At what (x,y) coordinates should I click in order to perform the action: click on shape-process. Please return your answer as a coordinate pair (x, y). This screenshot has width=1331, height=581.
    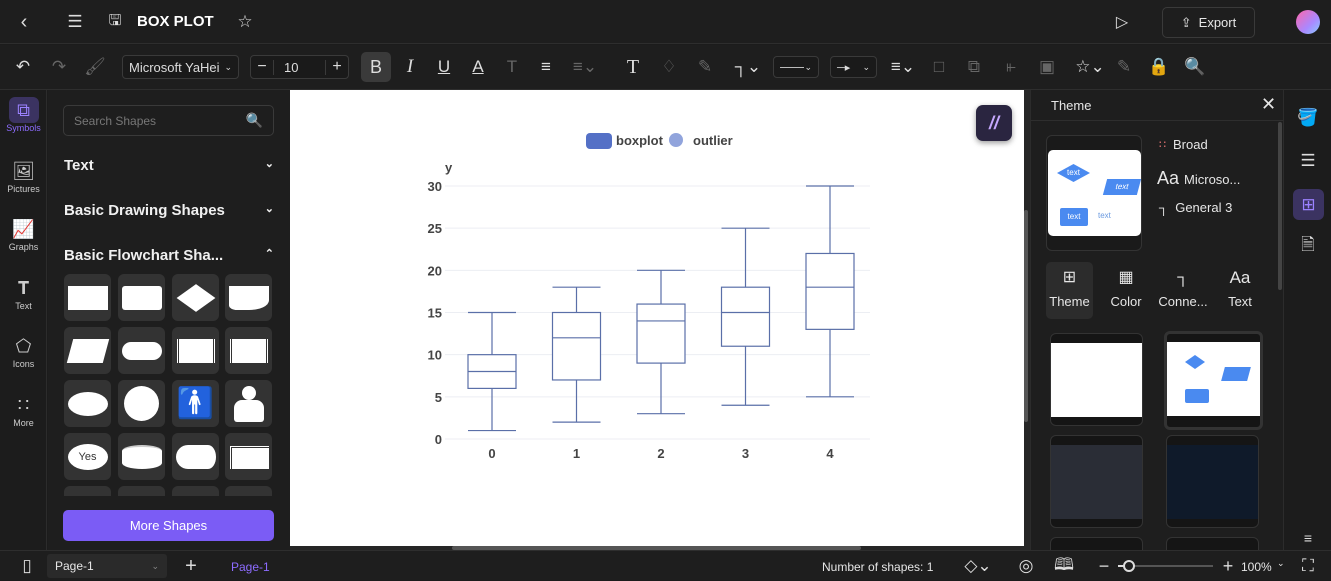
    Looking at the image, I should click on (87, 297).